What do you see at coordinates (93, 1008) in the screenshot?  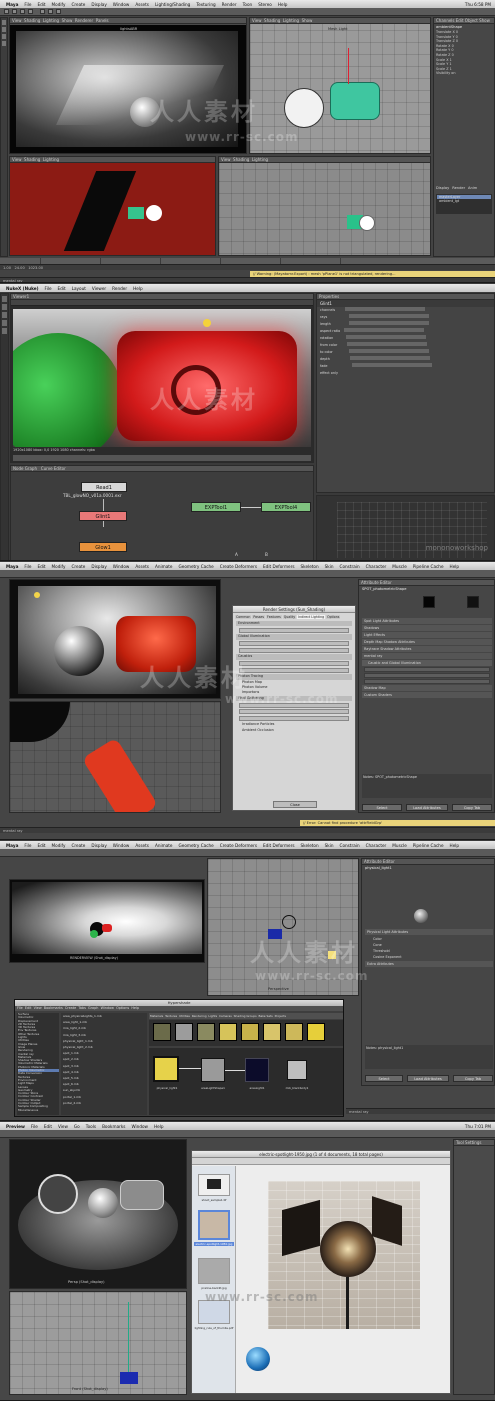 I see `hs-menu-graph: Graph` at bounding box center [93, 1008].